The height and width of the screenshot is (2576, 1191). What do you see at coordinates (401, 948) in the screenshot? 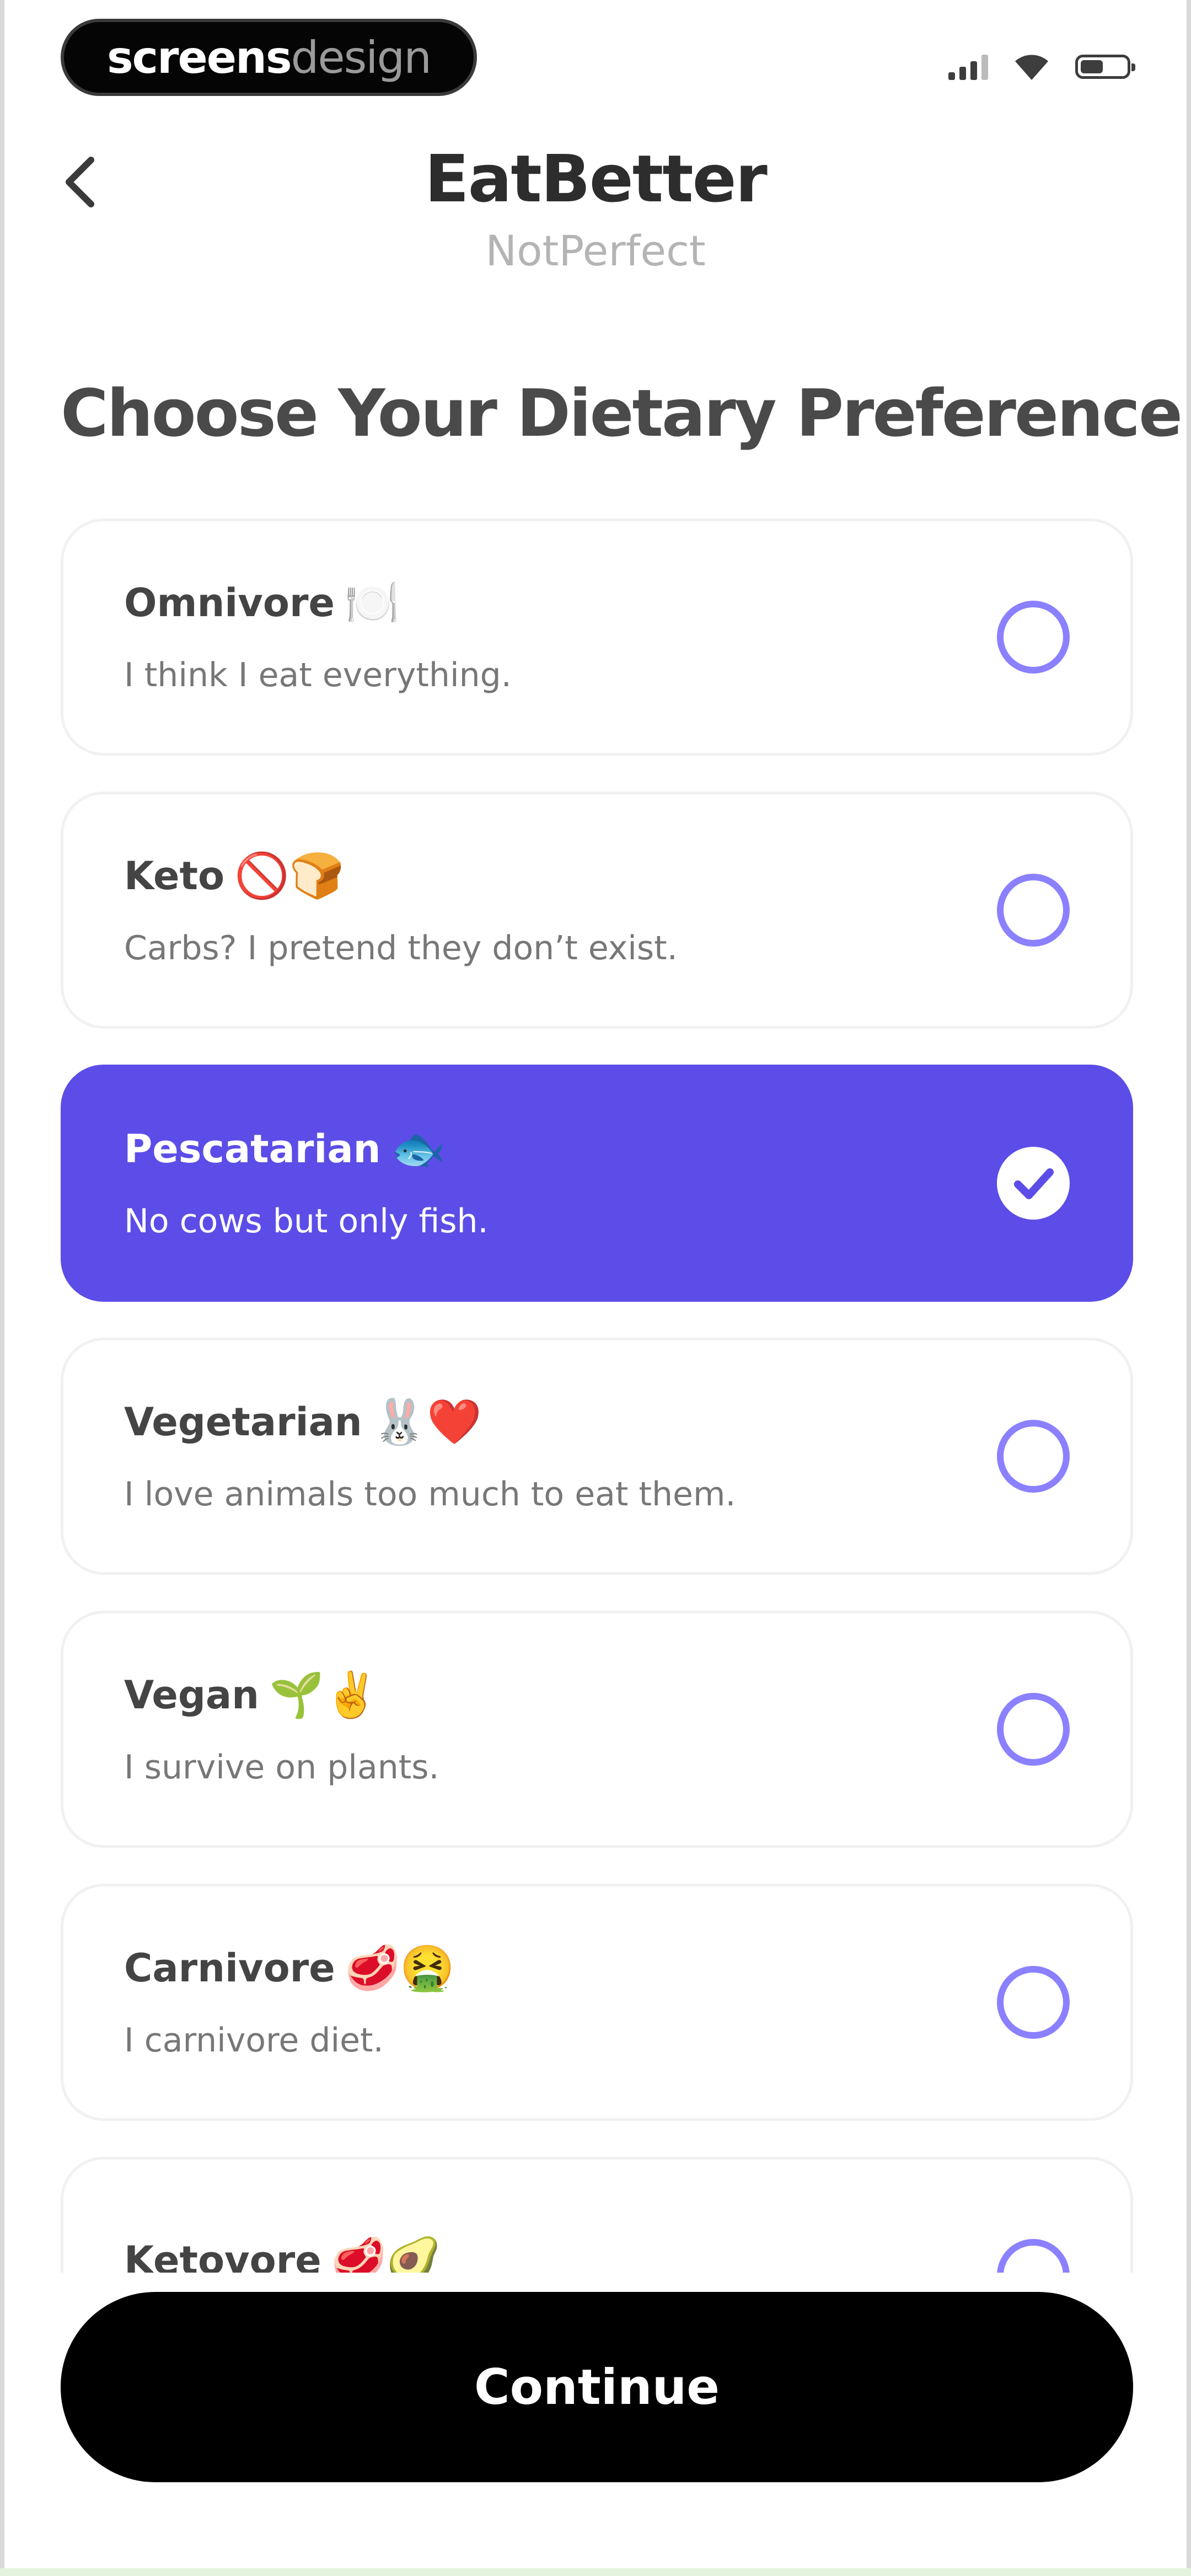
I see `option-description: Carbs? I pretend they don’t exist.` at bounding box center [401, 948].